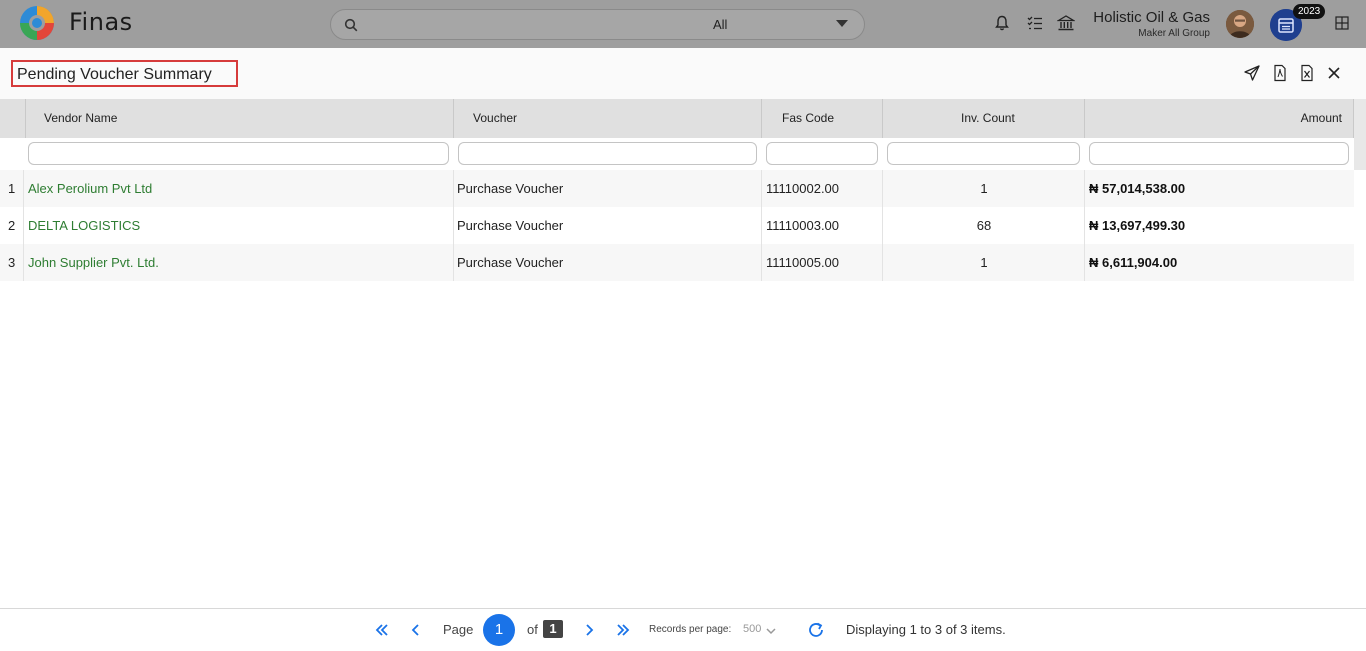 Image resolution: width=1366 pixels, height=651 pixels. I want to click on amount-cell: ₦ 57,014,538.00, so click(1137, 188).